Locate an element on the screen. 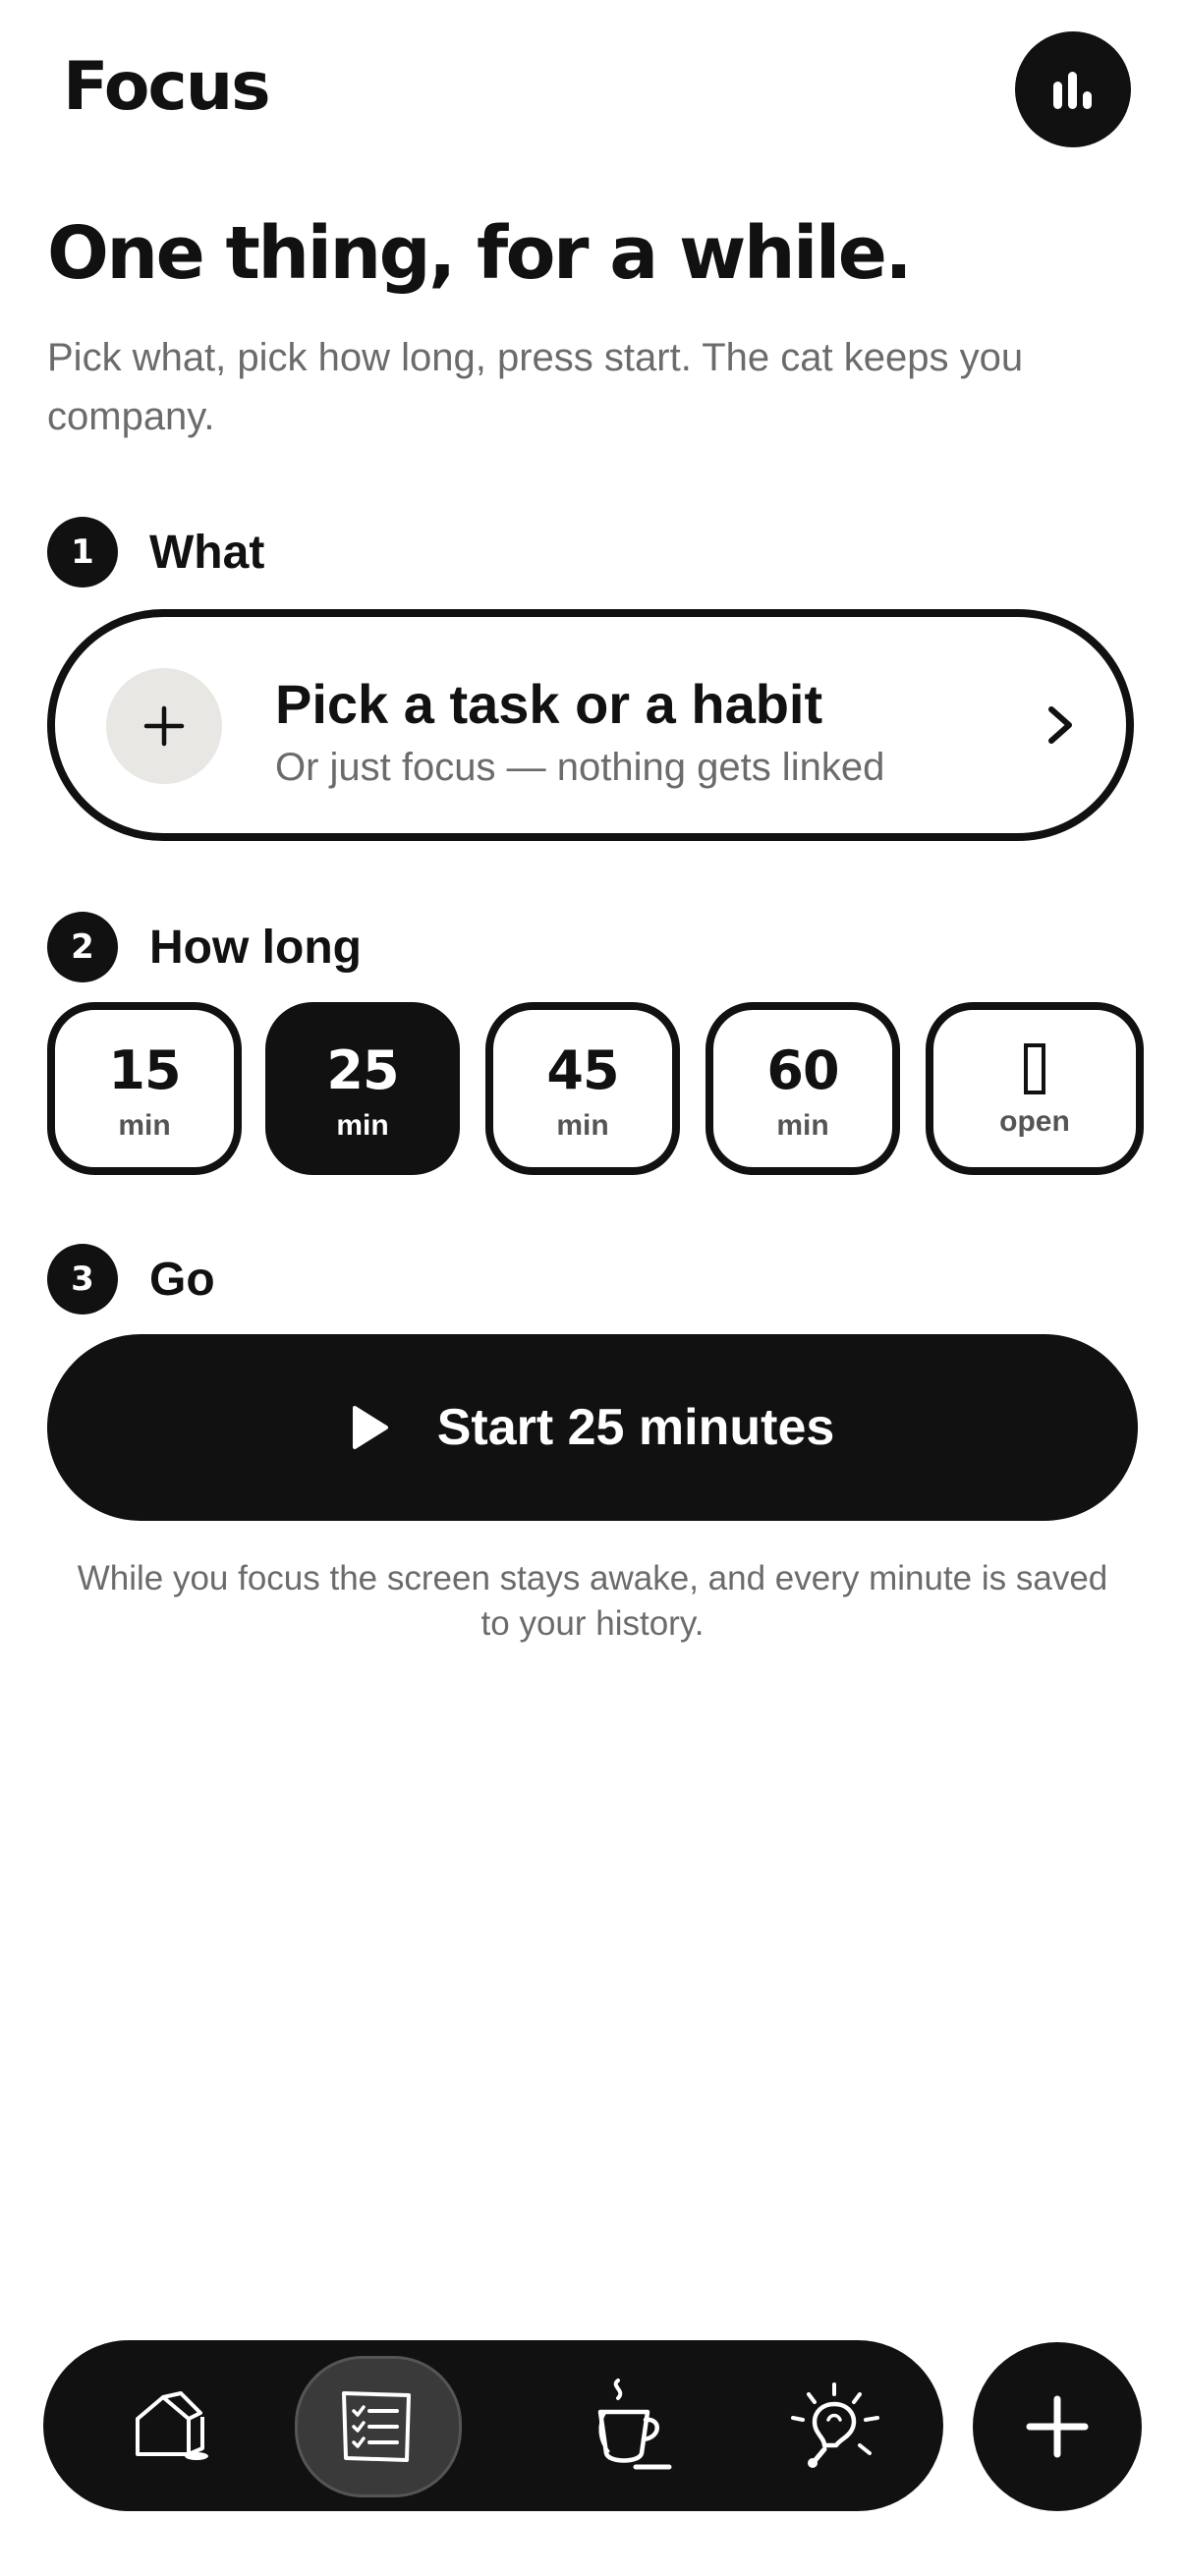 The width and height of the screenshot is (1185, 2576). picker-title: Pick a task or a habit is located at coordinates (549, 704).